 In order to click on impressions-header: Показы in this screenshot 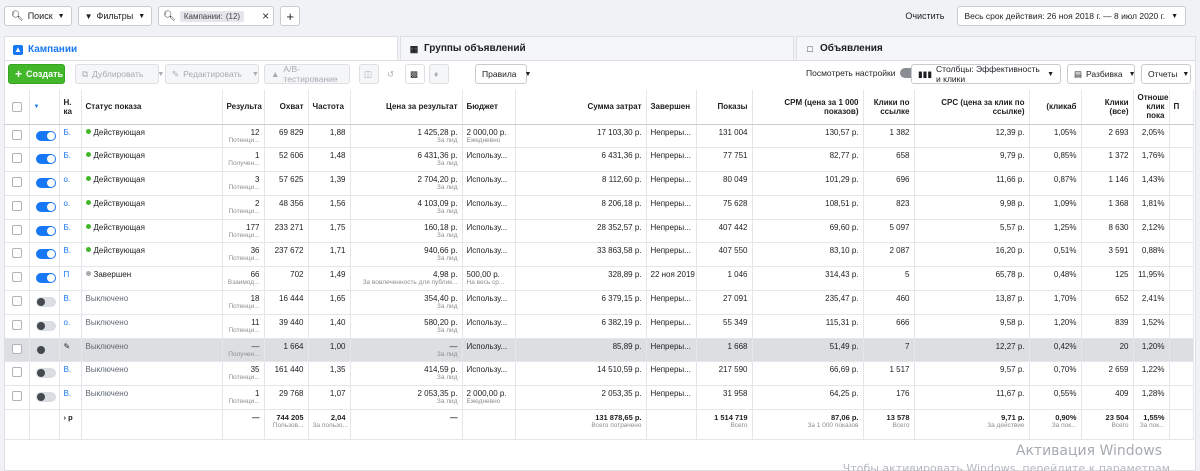, I will do `click(724, 107)`.